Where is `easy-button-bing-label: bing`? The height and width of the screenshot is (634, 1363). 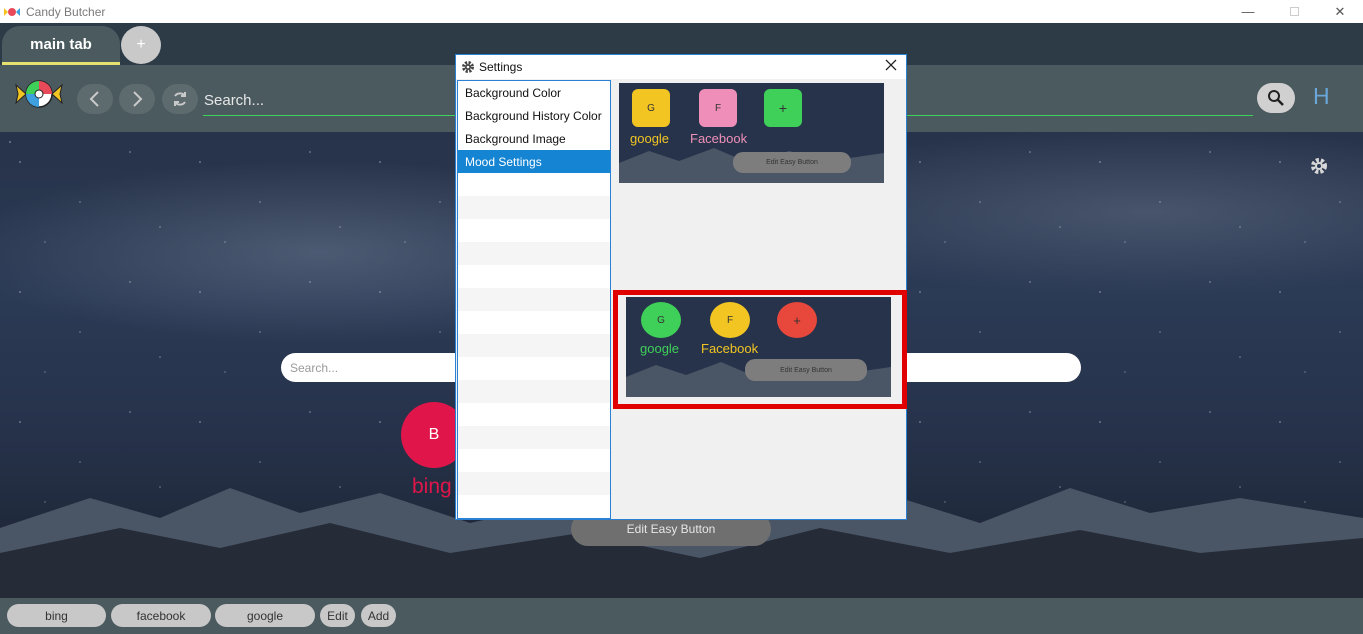
easy-button-bing-label: bing is located at coordinates (432, 486).